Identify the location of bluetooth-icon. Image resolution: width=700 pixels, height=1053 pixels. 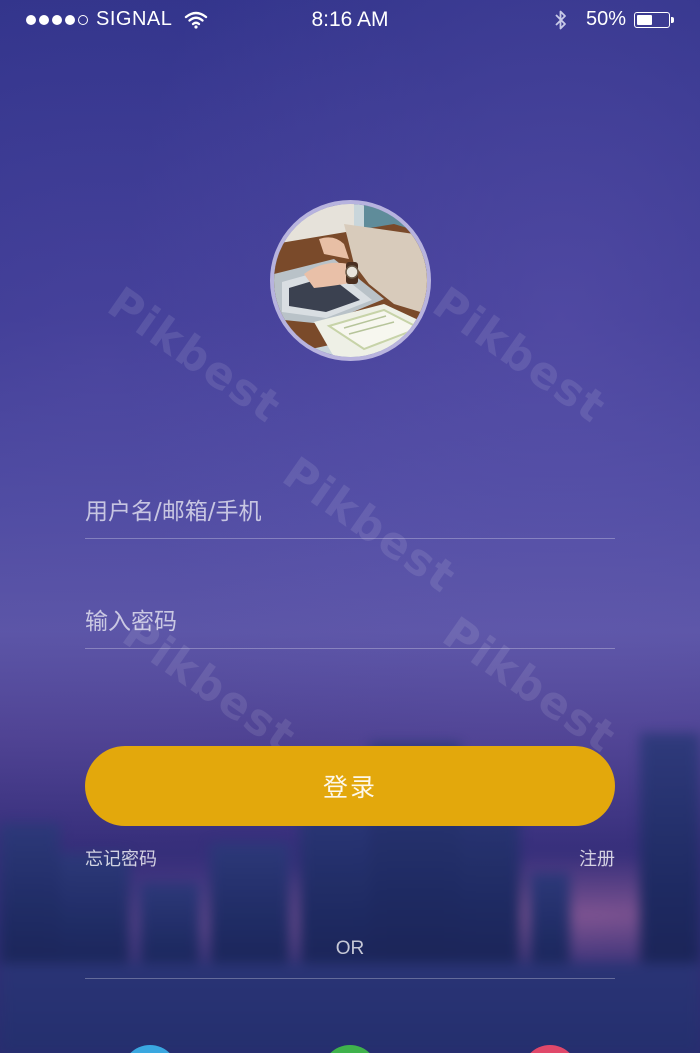
(560, 19).